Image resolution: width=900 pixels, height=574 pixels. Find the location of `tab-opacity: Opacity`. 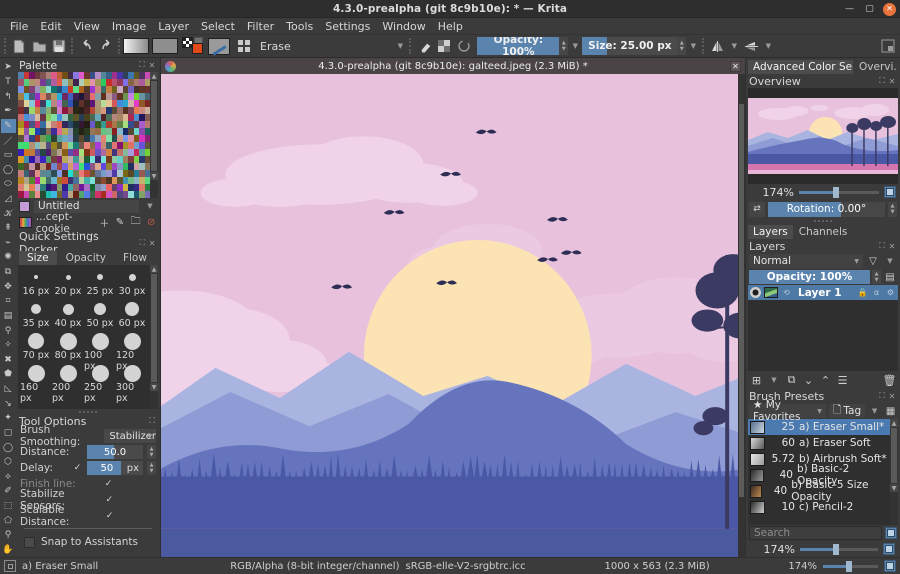

tab-opacity: Opacity is located at coordinates (85, 258).